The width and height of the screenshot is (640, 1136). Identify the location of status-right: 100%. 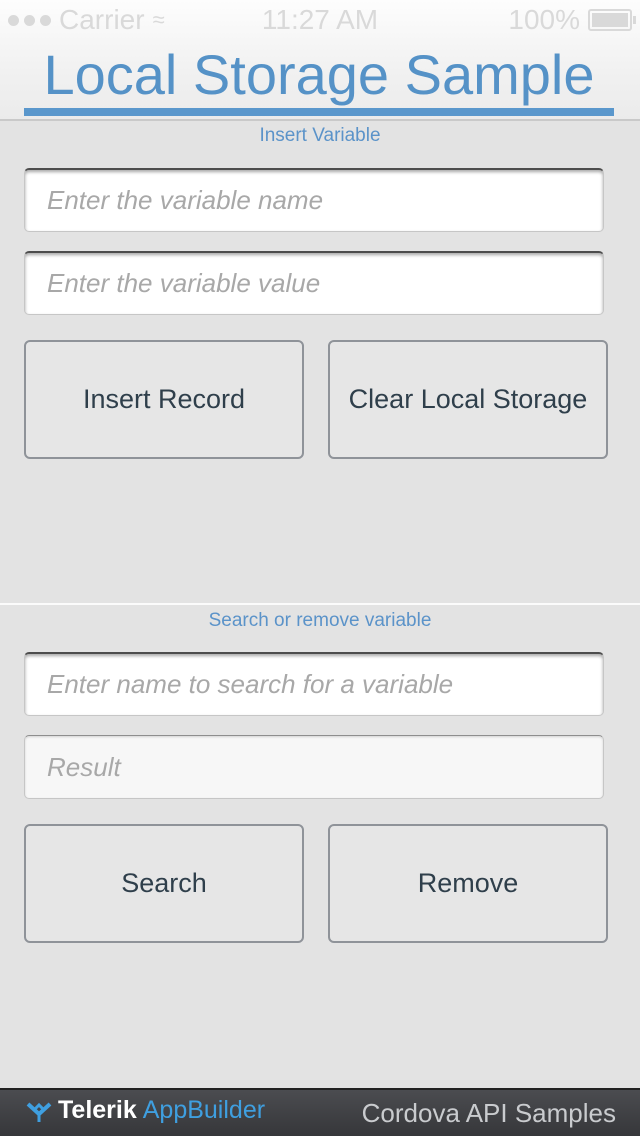
(572, 20).